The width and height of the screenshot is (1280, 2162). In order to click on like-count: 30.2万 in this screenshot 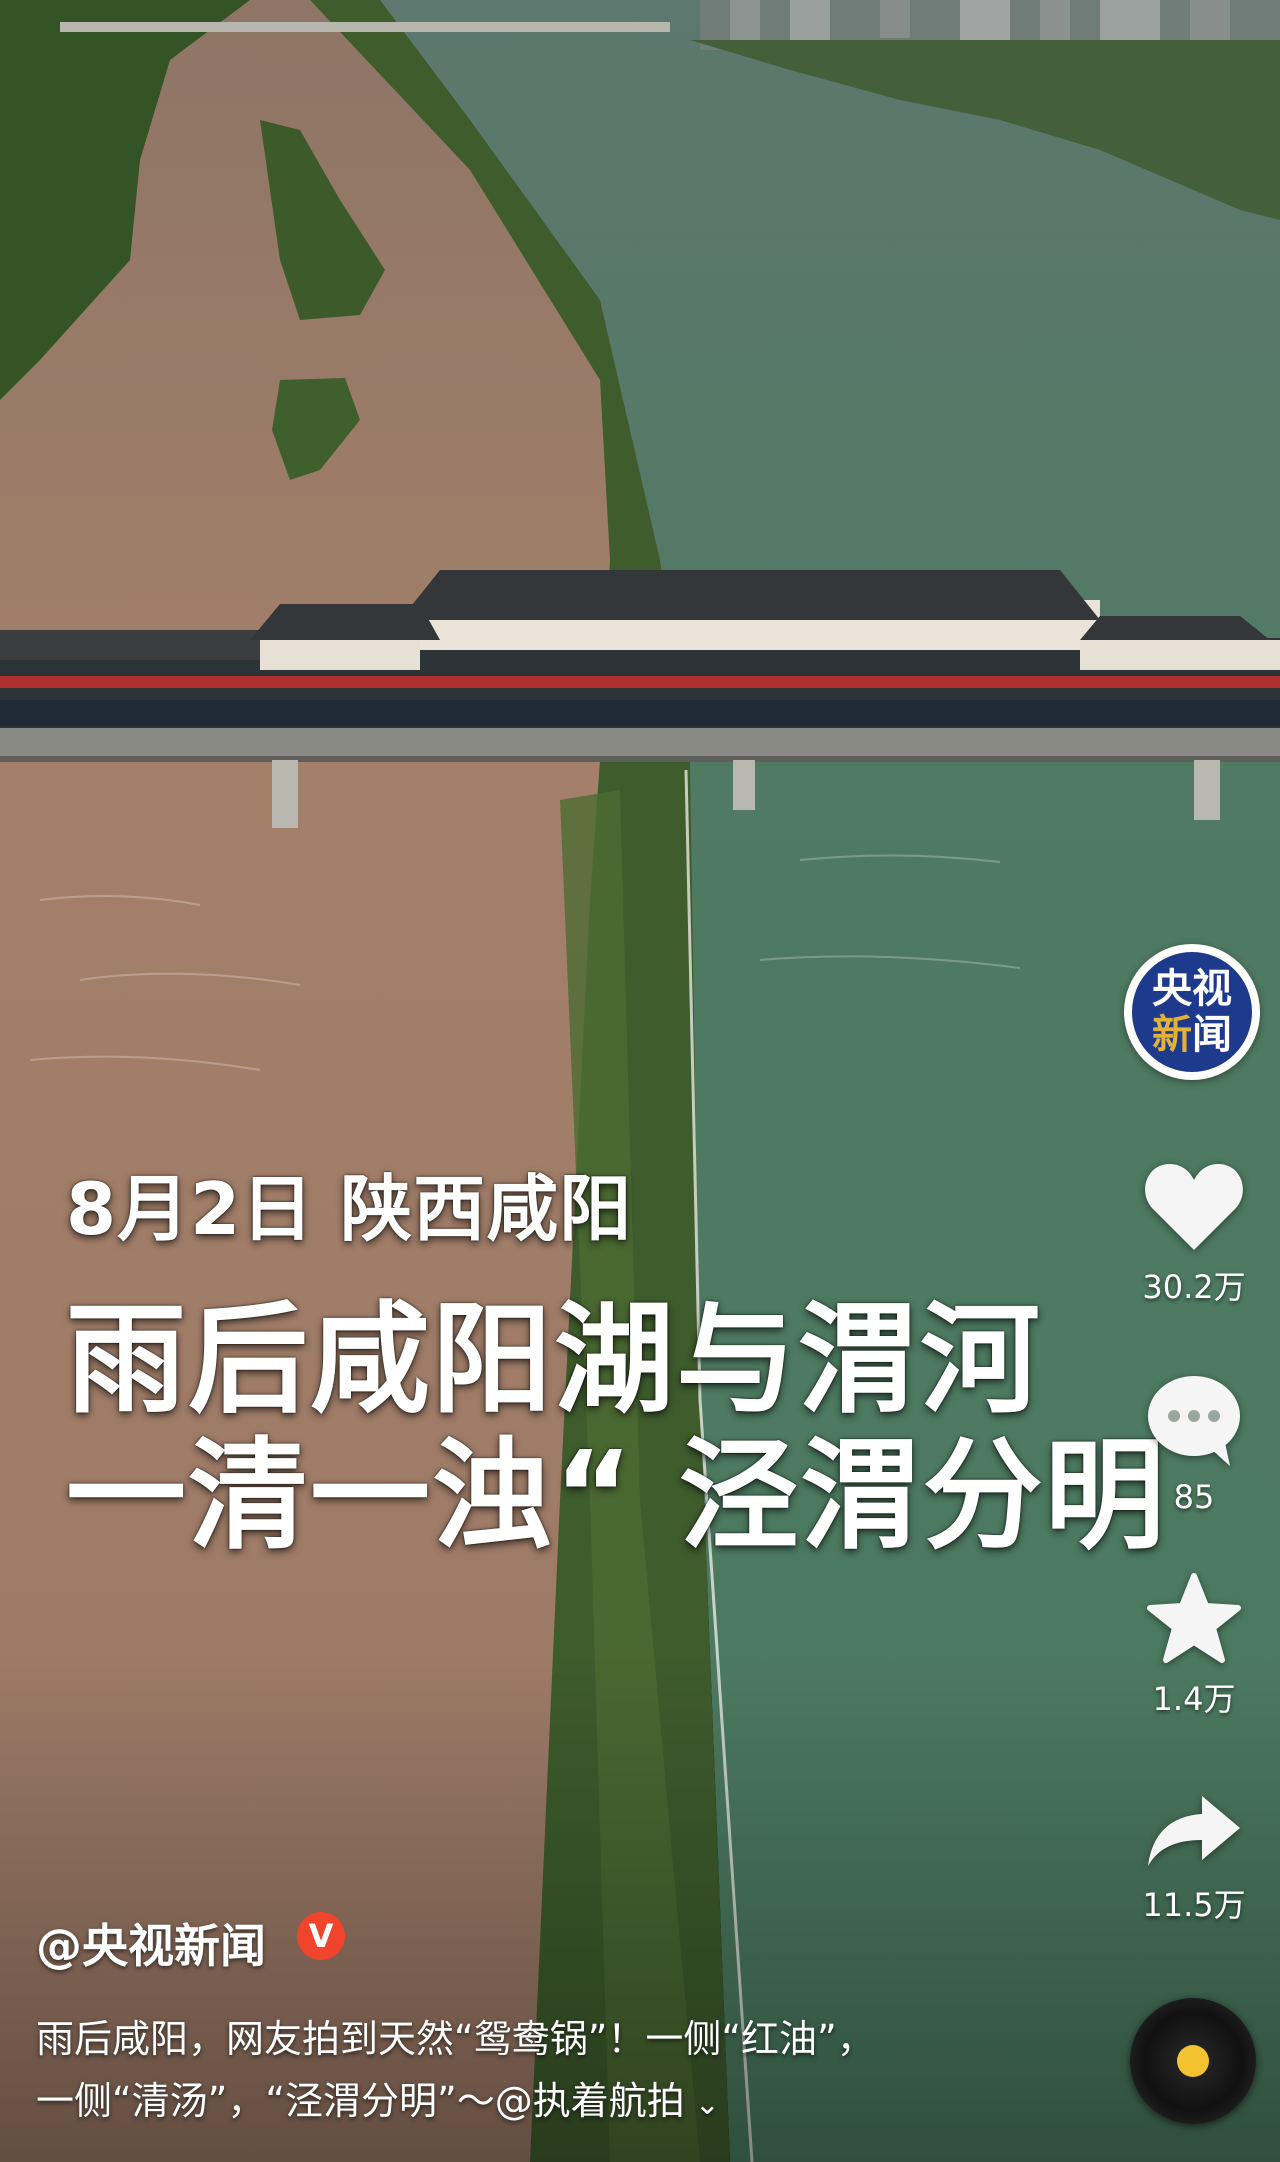, I will do `click(1194, 1287)`.